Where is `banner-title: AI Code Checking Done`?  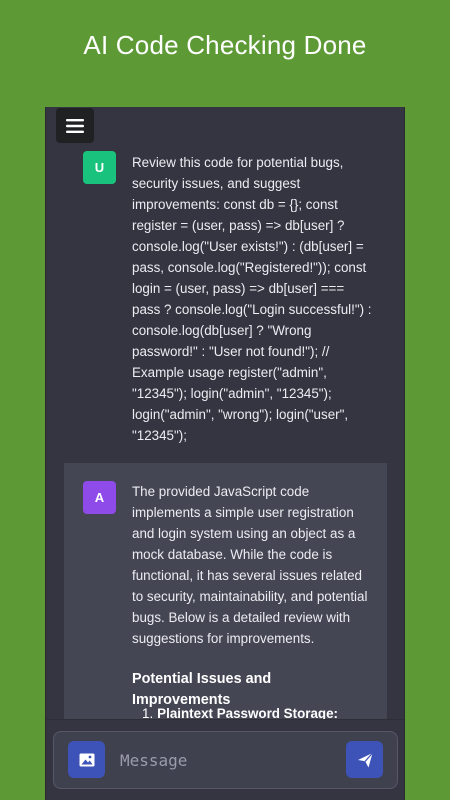 banner-title: AI Code Checking Done is located at coordinates (225, 45).